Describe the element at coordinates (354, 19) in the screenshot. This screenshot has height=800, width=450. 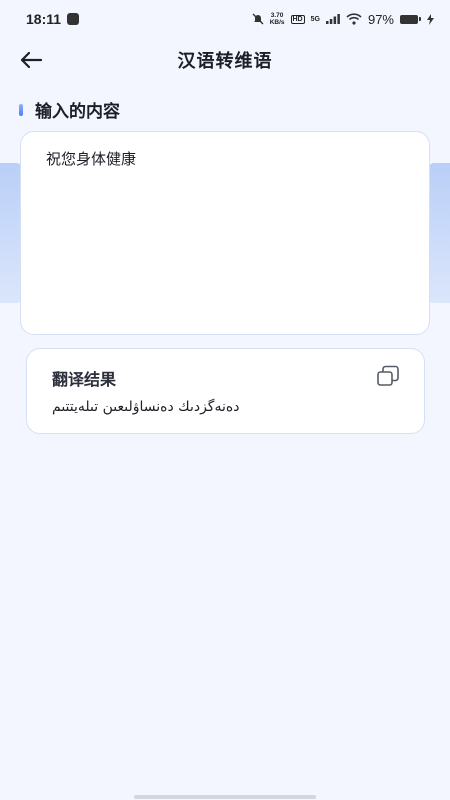
I see `wifi-icon` at that location.